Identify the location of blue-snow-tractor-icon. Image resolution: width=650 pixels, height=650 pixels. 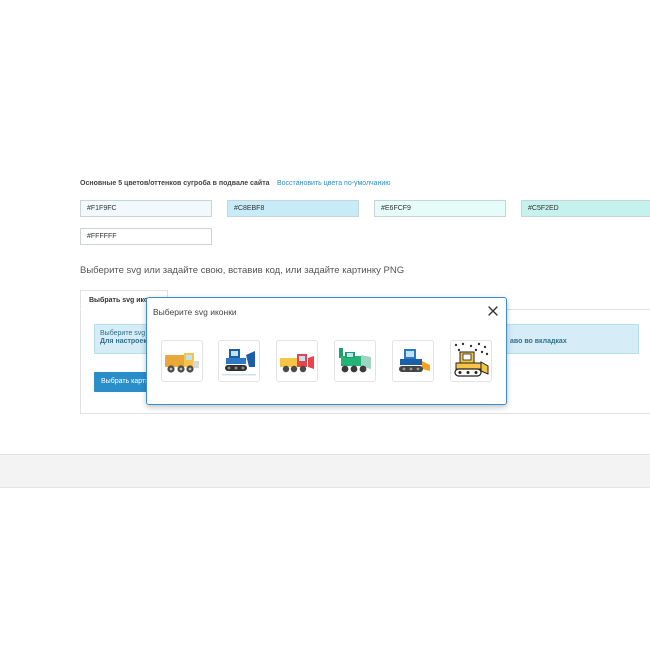
(413, 361).